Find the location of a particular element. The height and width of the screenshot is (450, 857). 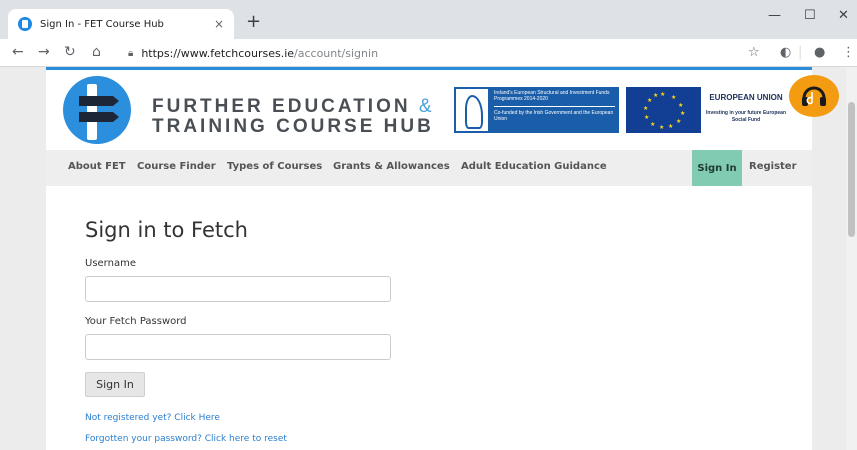

sign-in-button: Sign In is located at coordinates (115, 384).